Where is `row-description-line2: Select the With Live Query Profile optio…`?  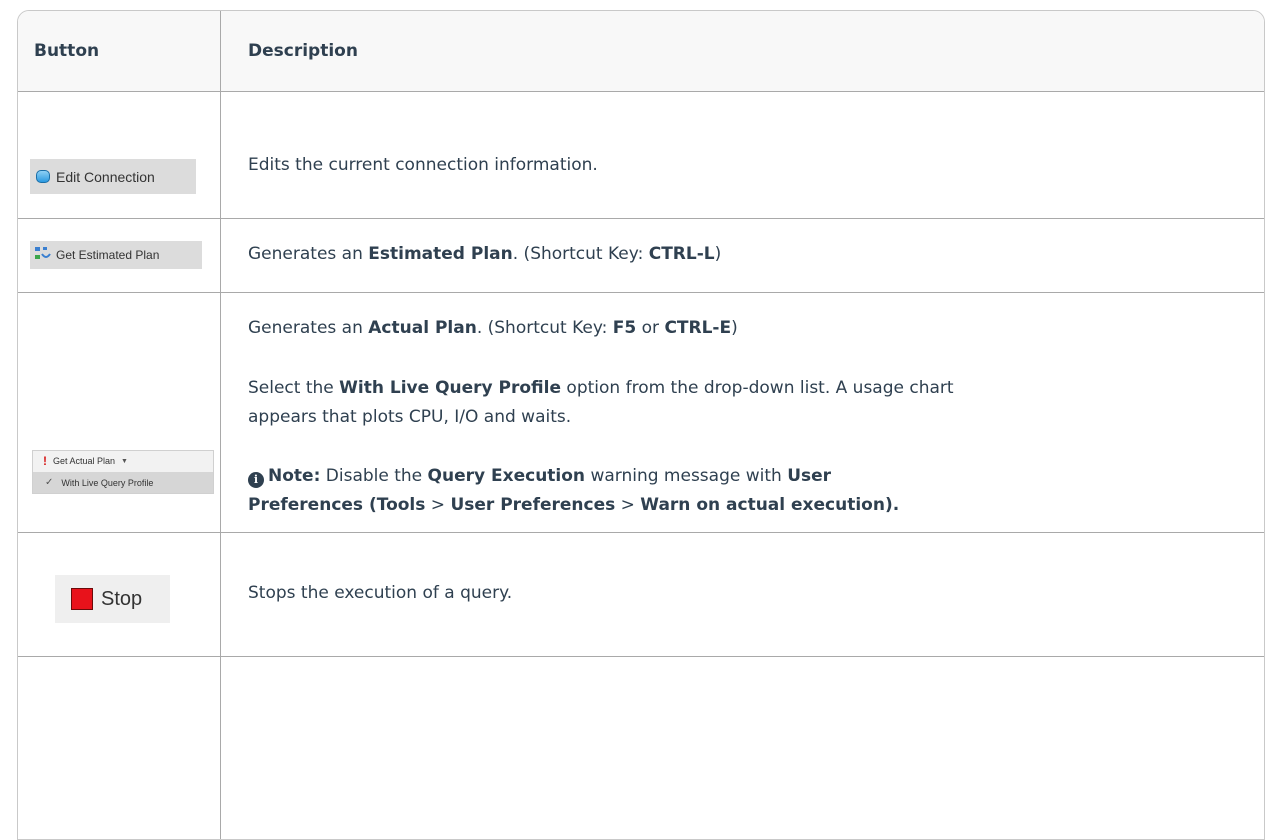 row-description-line2: Select the With Live Query Profile optio… is located at coordinates (601, 388).